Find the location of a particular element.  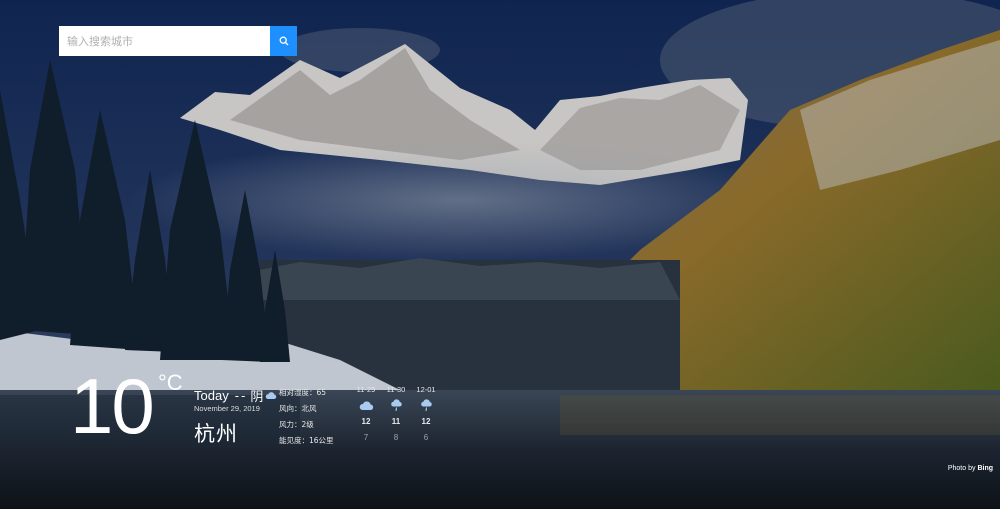

forecast-high: 11 is located at coordinates (396, 421).